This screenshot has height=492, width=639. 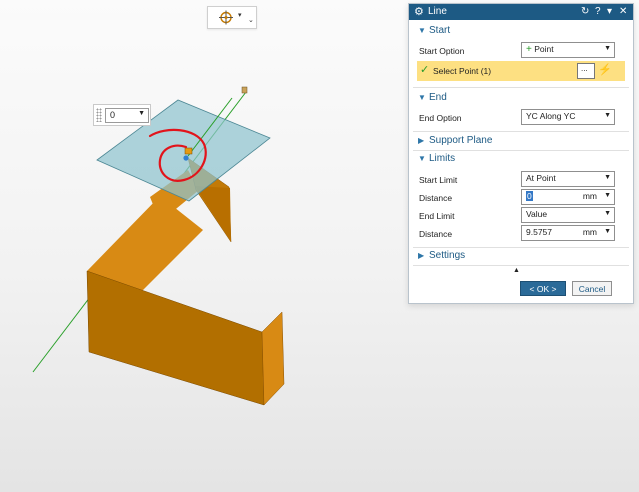 I want to click on point-origin-dot, so click(x=186, y=158).